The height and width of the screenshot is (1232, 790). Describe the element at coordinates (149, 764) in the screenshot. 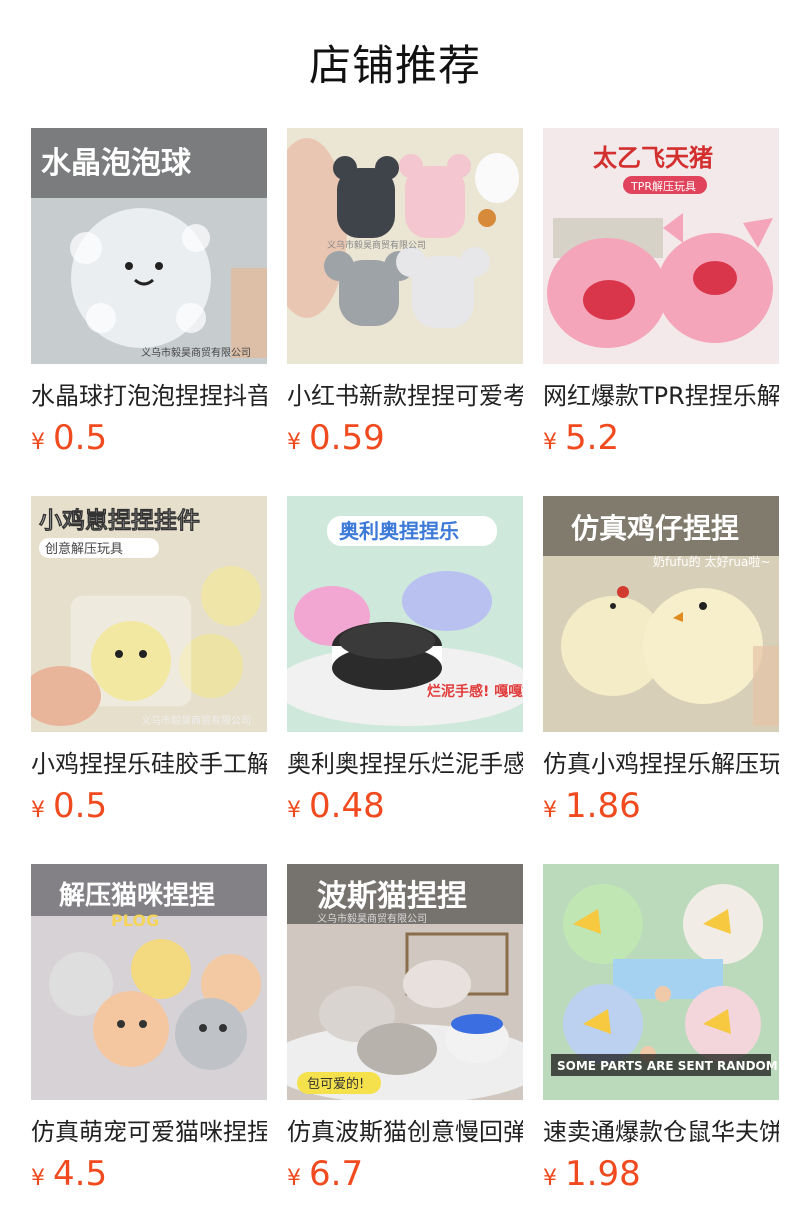

I see `product-name: 小鸡捏捏乐硅胶手工解压玩具` at that location.